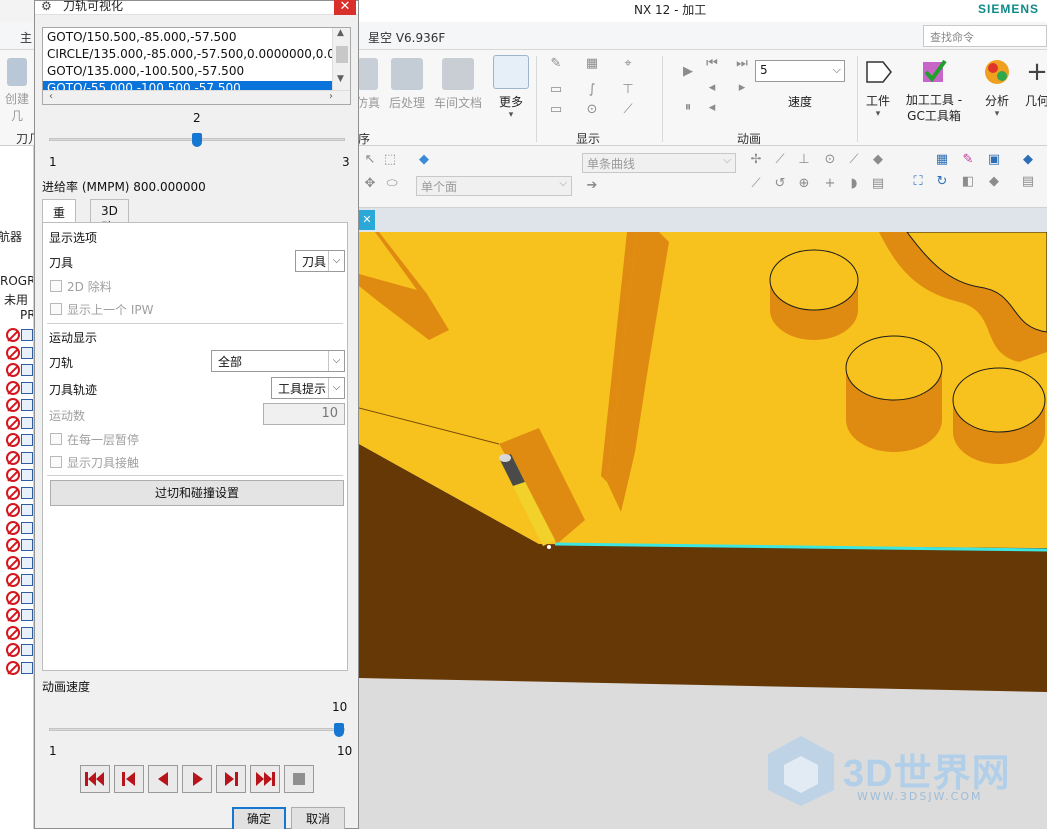  What do you see at coordinates (129, 779) in the screenshot?
I see `step-back-button` at bounding box center [129, 779].